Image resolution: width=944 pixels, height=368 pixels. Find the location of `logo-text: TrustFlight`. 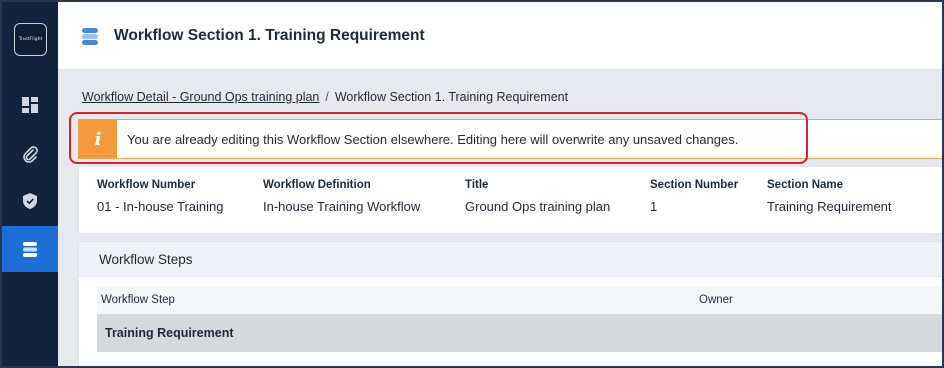

logo-text: TrustFlight is located at coordinates (30, 39).